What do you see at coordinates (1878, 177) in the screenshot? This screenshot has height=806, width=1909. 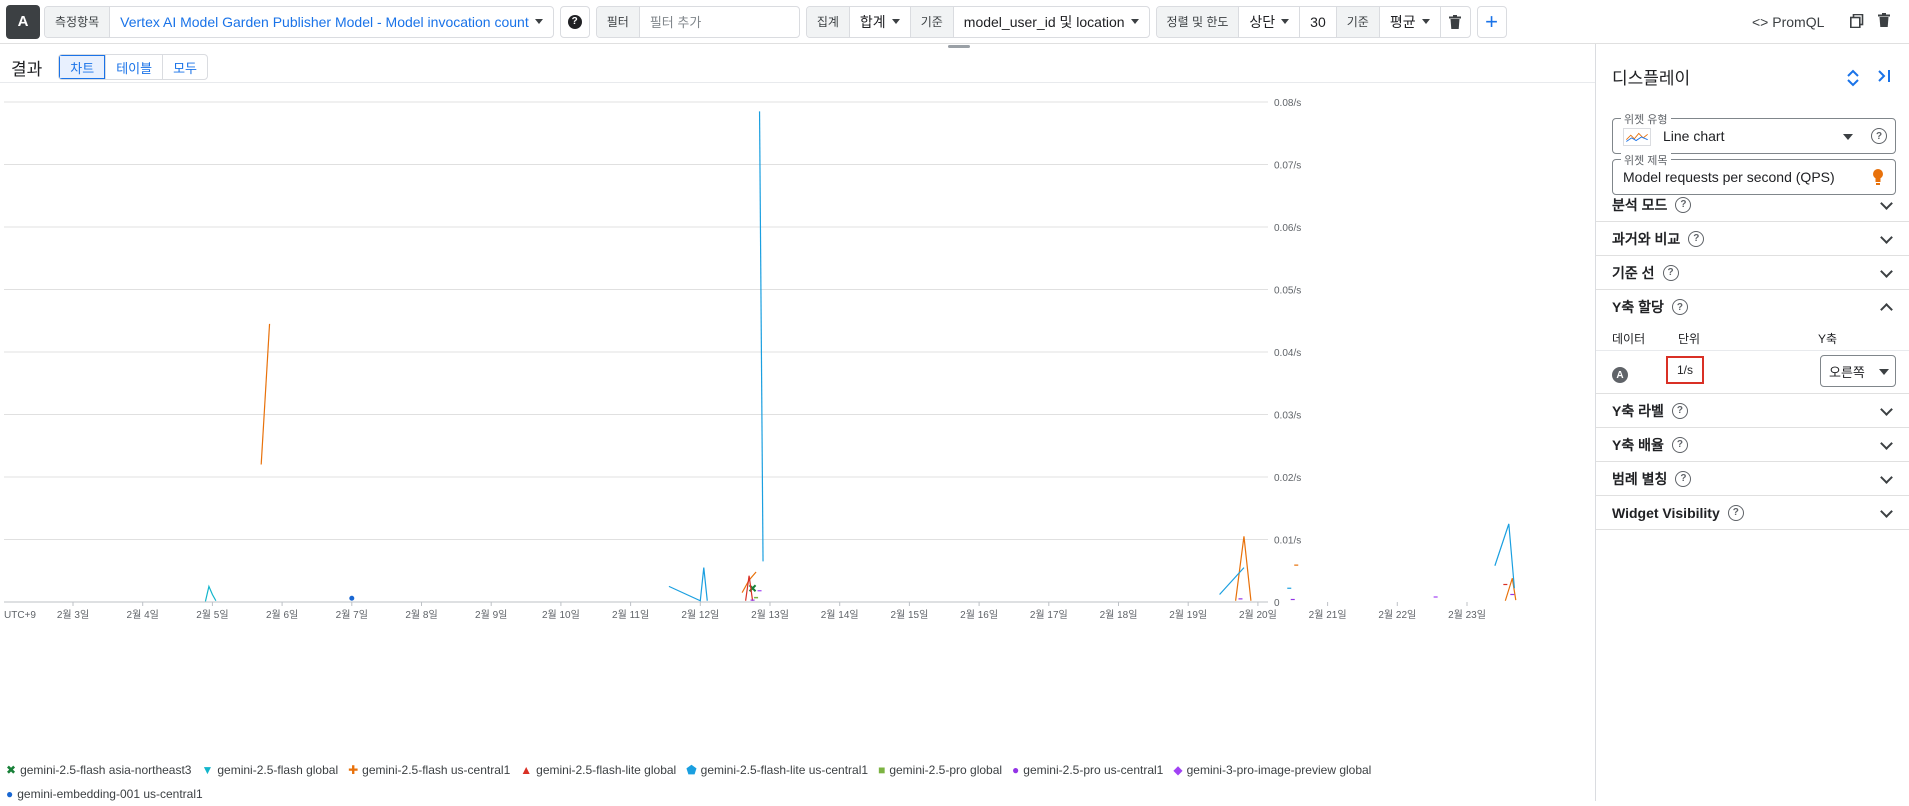 I see `lightbulb-icon` at bounding box center [1878, 177].